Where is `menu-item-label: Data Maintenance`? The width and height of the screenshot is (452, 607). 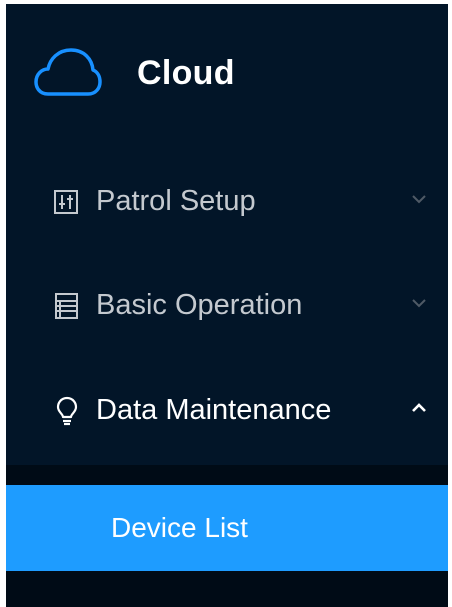
menu-item-label: Data Maintenance is located at coordinates (214, 410).